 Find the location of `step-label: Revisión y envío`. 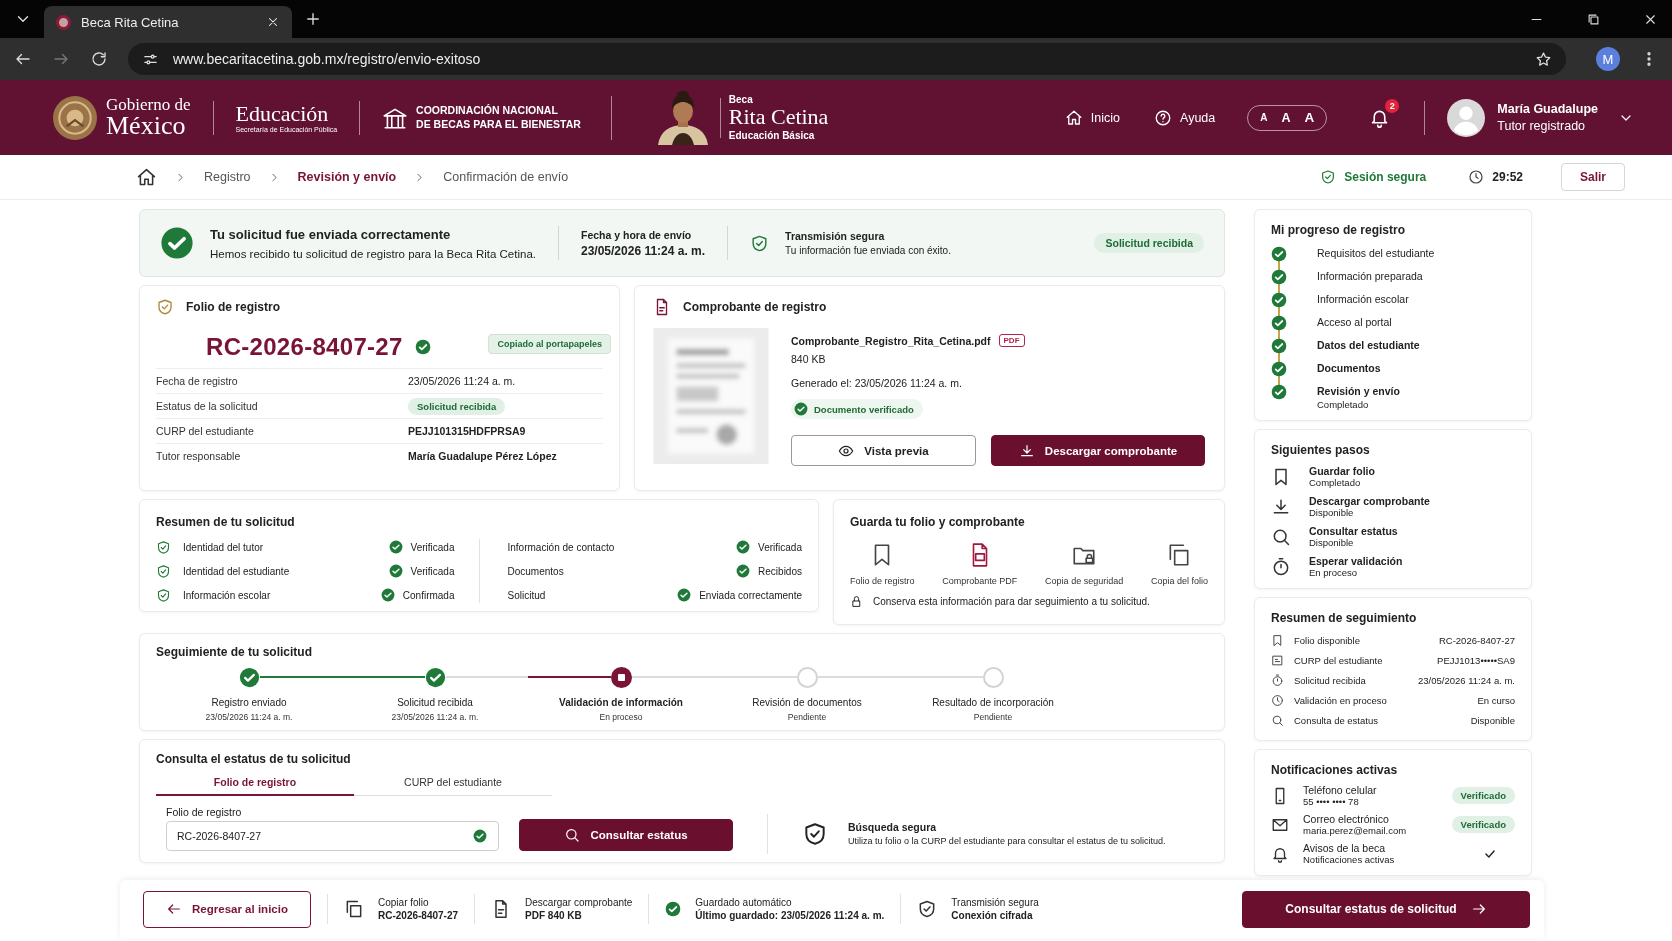

step-label: Revisión y envío is located at coordinates (1358, 391).